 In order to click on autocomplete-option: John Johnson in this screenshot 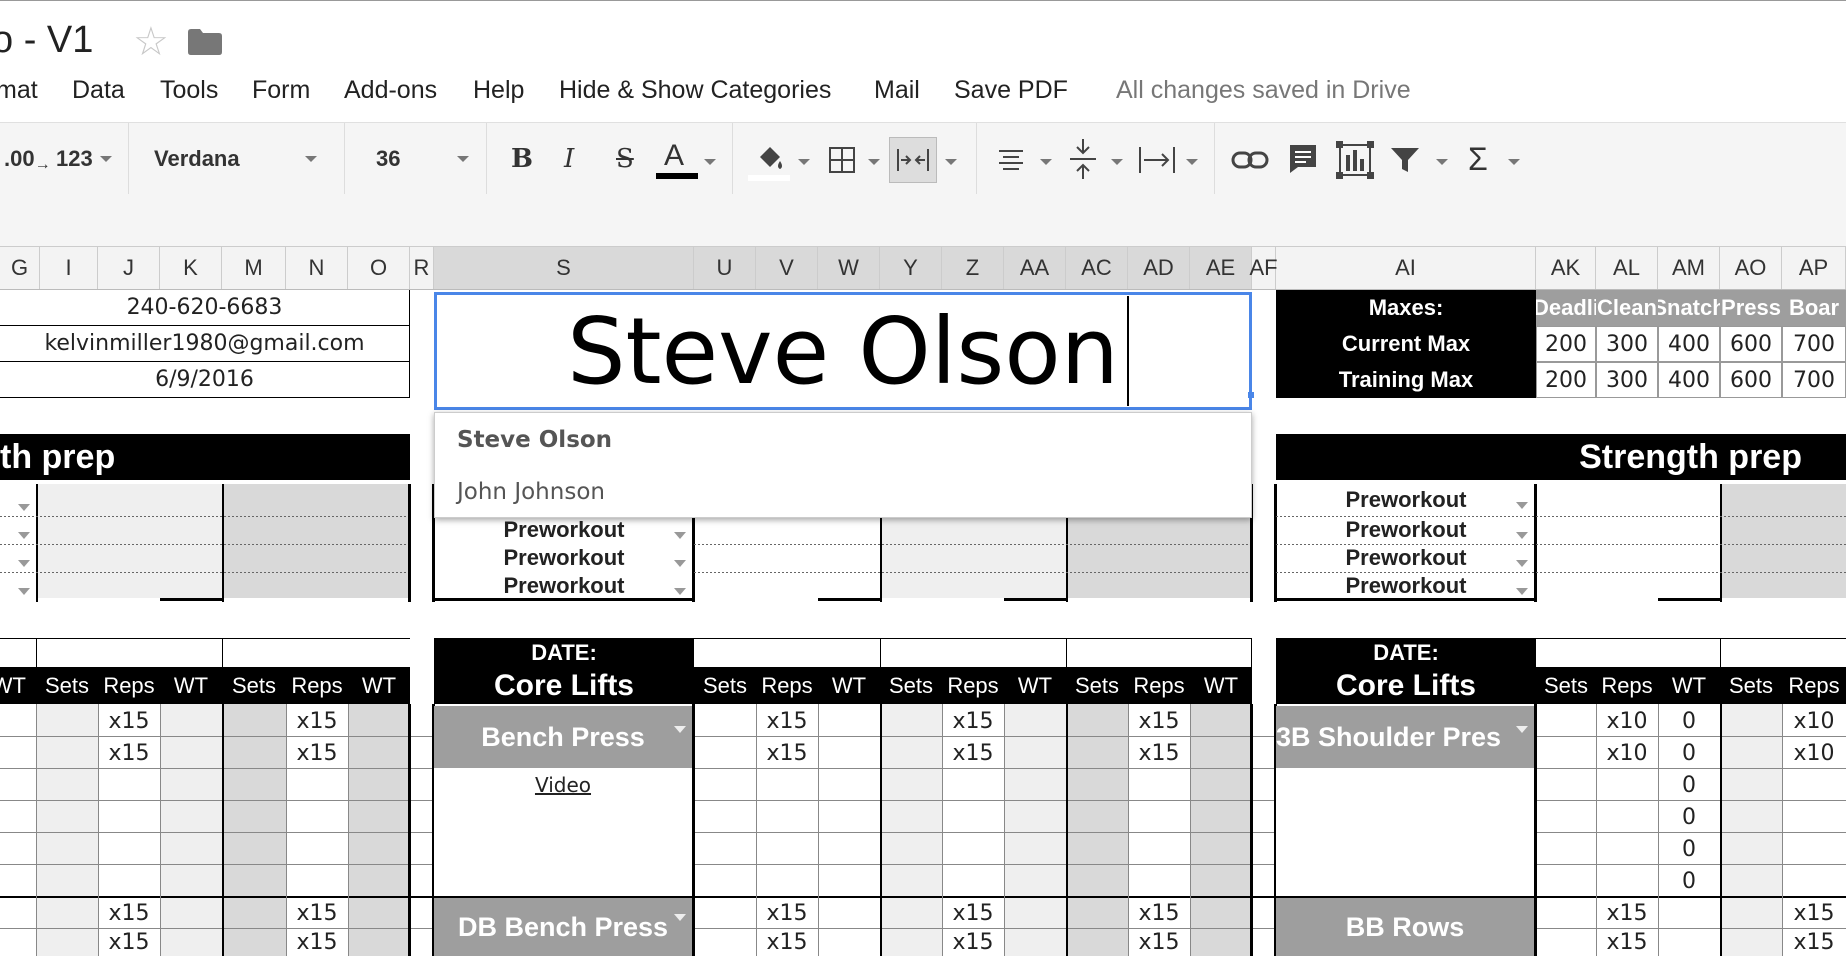, I will do `click(531, 492)`.